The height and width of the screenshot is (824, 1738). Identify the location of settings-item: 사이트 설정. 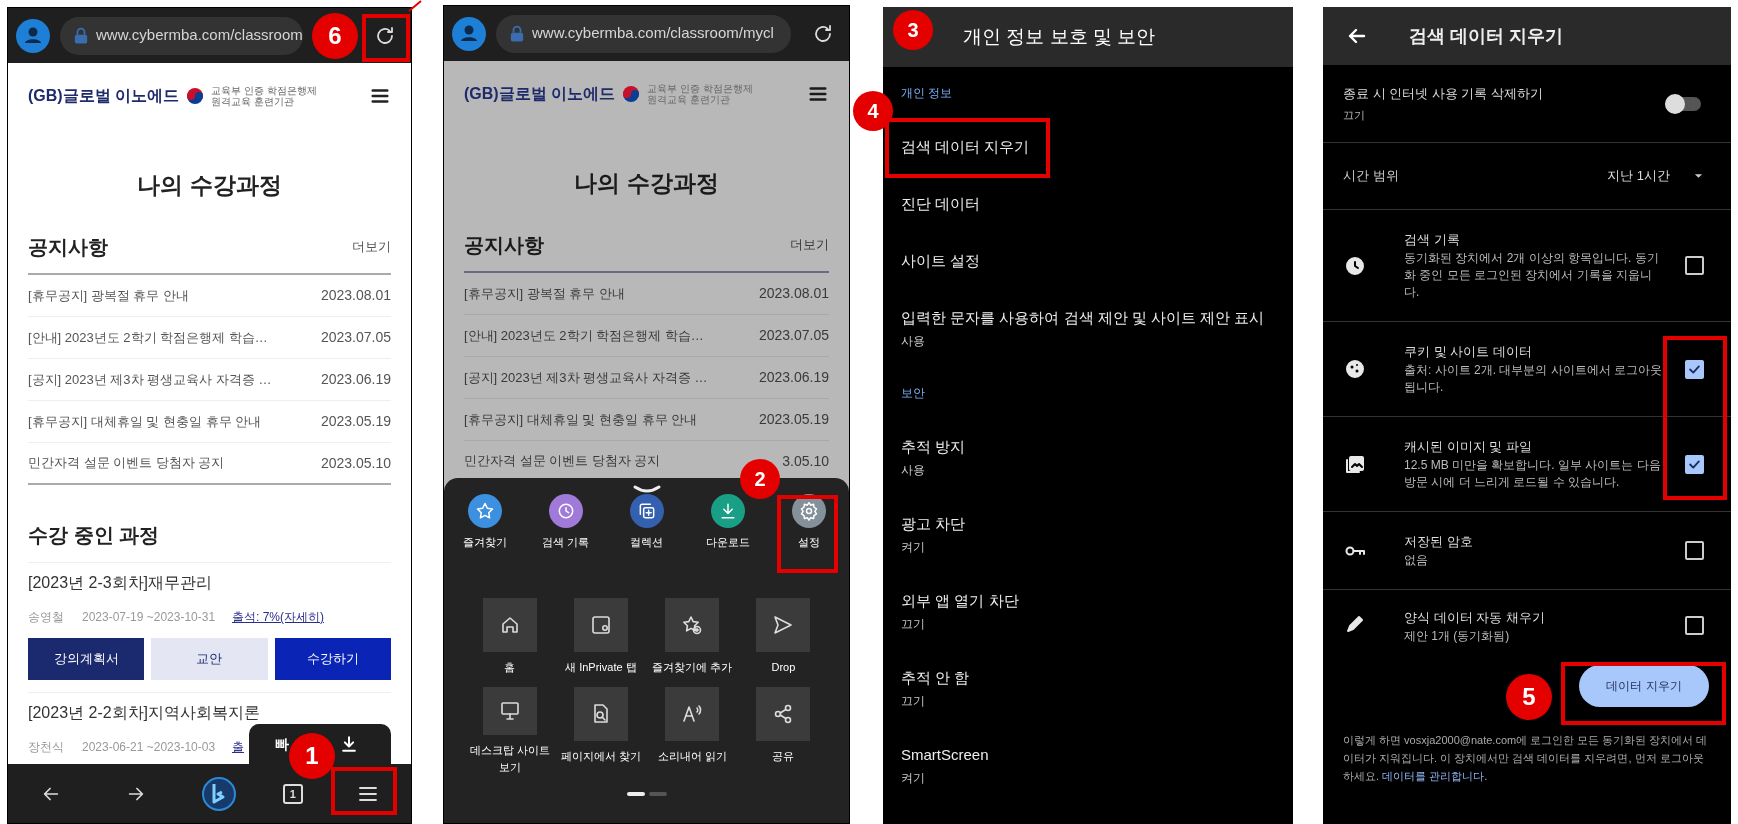
(941, 261).